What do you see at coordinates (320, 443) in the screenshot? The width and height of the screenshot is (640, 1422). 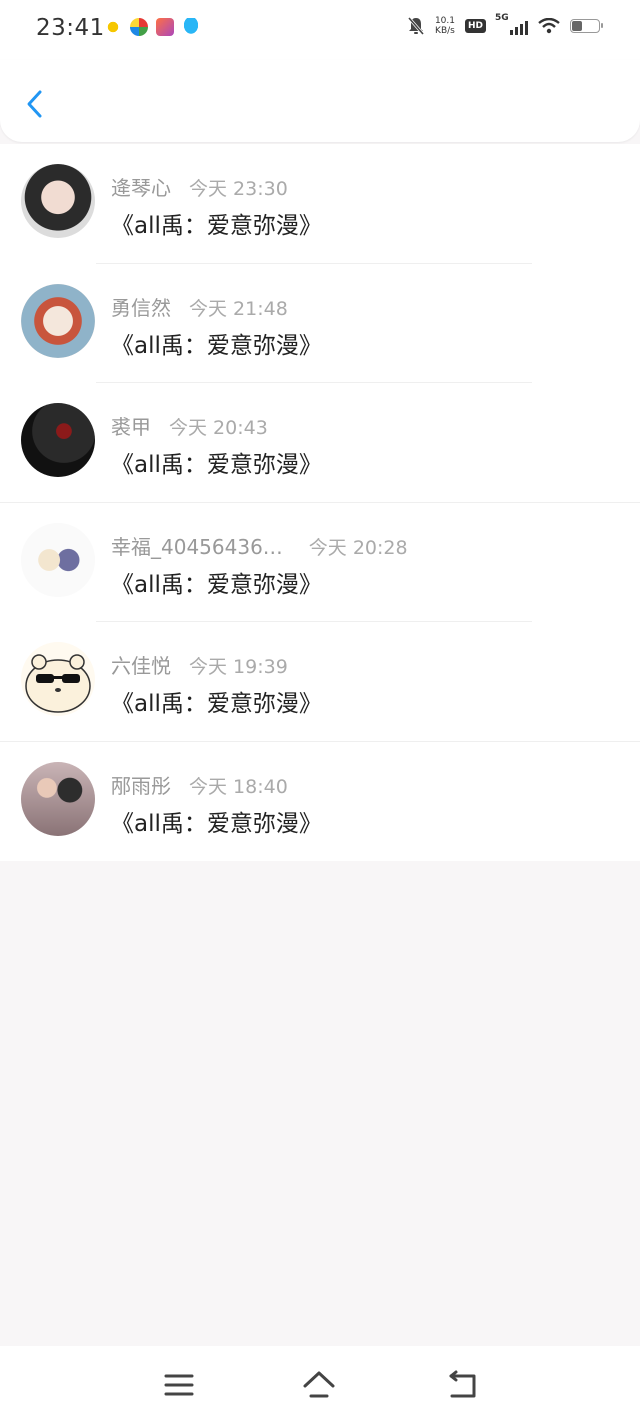 I see `message-row: 裘甲 今天 20:43 《all禹：爱意弥漫》` at bounding box center [320, 443].